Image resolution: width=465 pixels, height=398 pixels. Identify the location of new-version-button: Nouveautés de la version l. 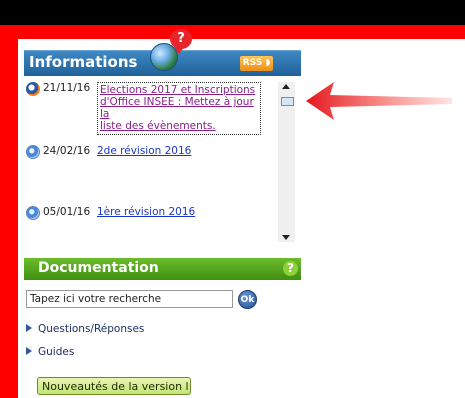
(114, 386).